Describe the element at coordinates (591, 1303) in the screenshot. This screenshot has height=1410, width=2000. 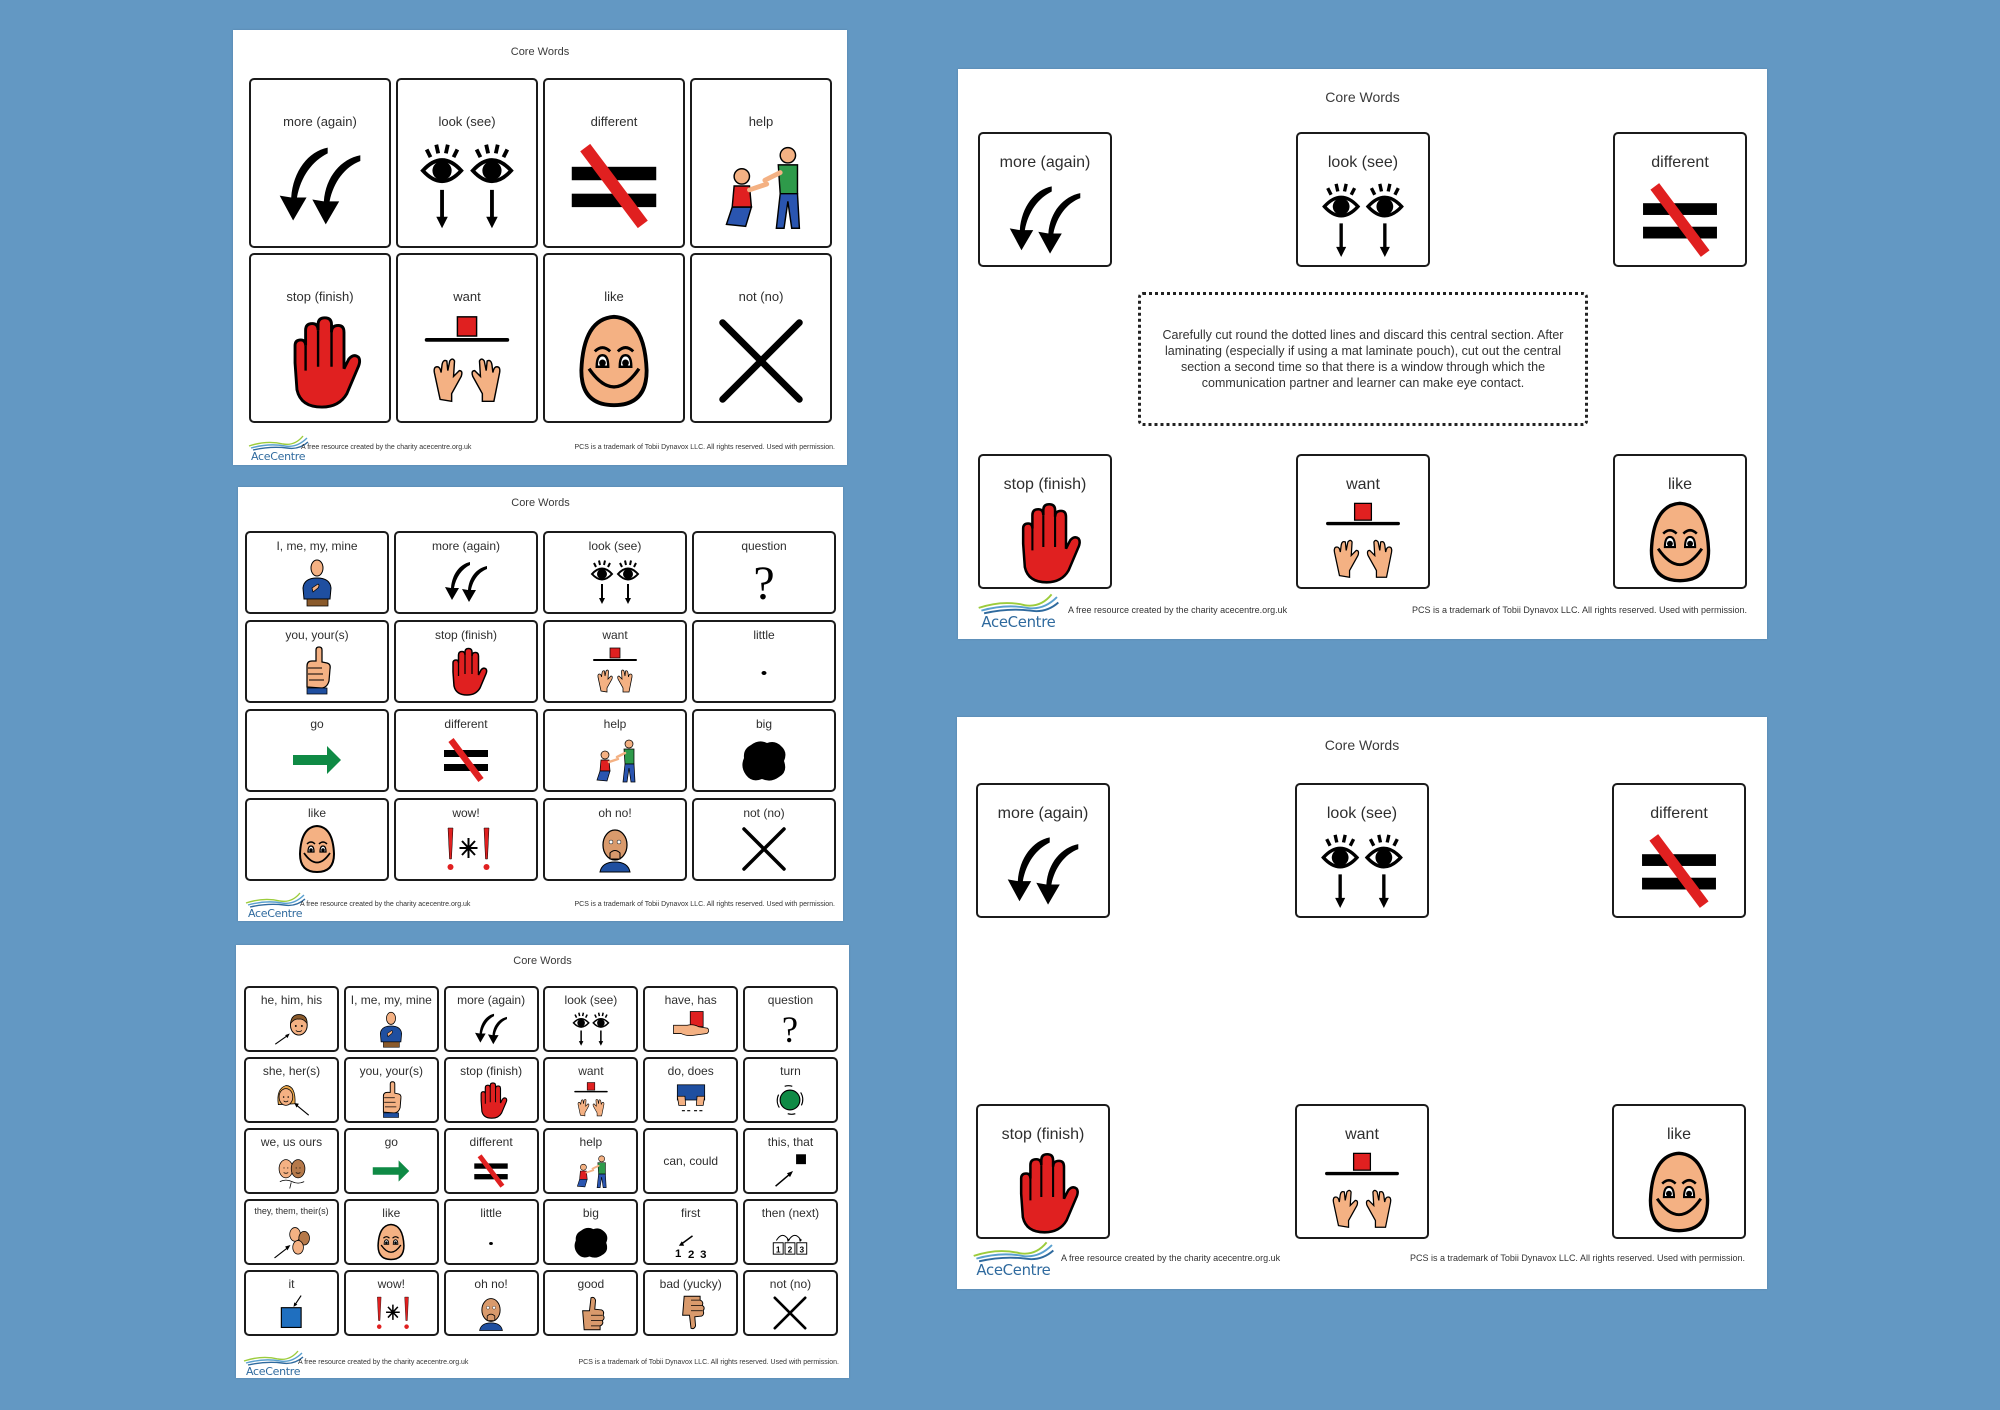
I see `symbol-cell-good: good` at that location.